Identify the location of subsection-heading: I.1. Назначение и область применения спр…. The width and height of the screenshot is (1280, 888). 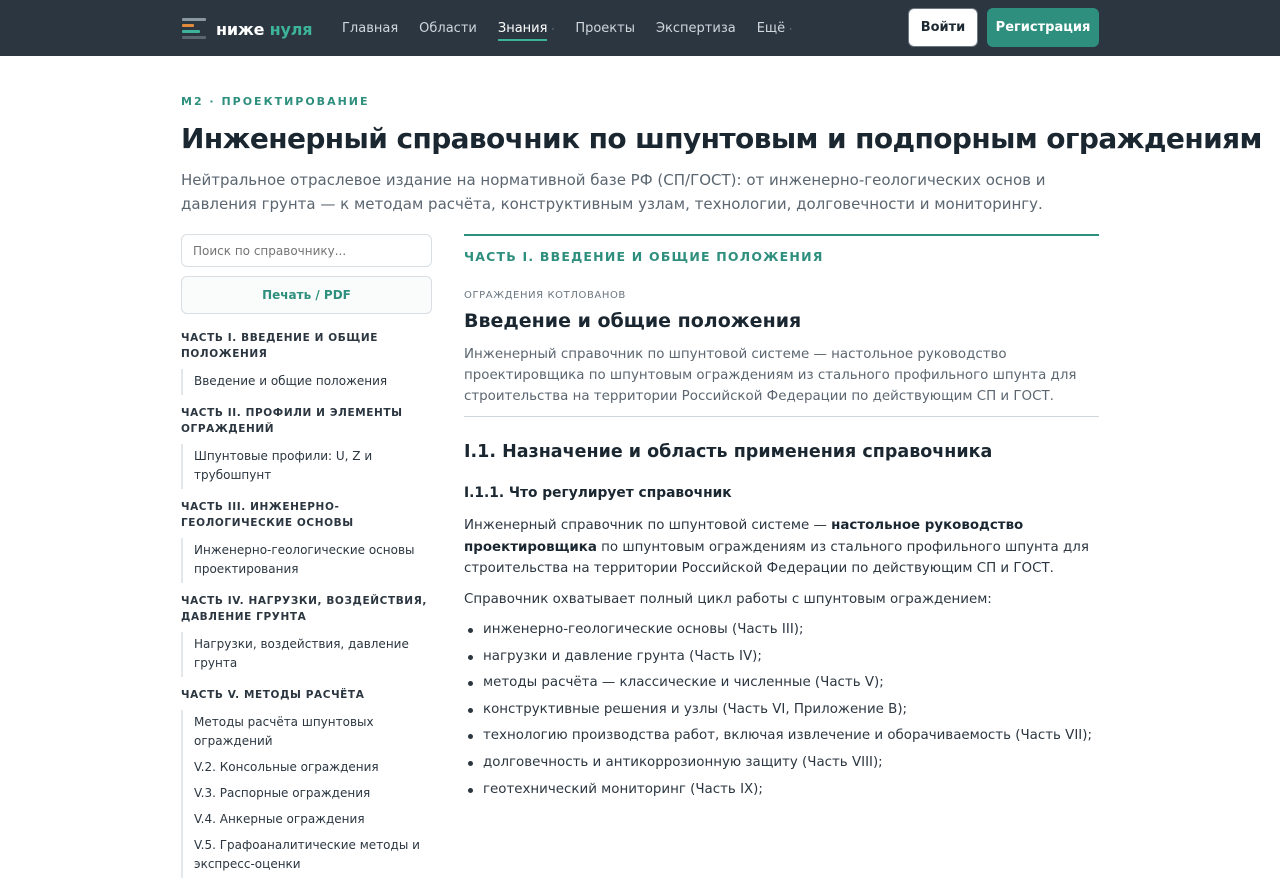
(728, 452).